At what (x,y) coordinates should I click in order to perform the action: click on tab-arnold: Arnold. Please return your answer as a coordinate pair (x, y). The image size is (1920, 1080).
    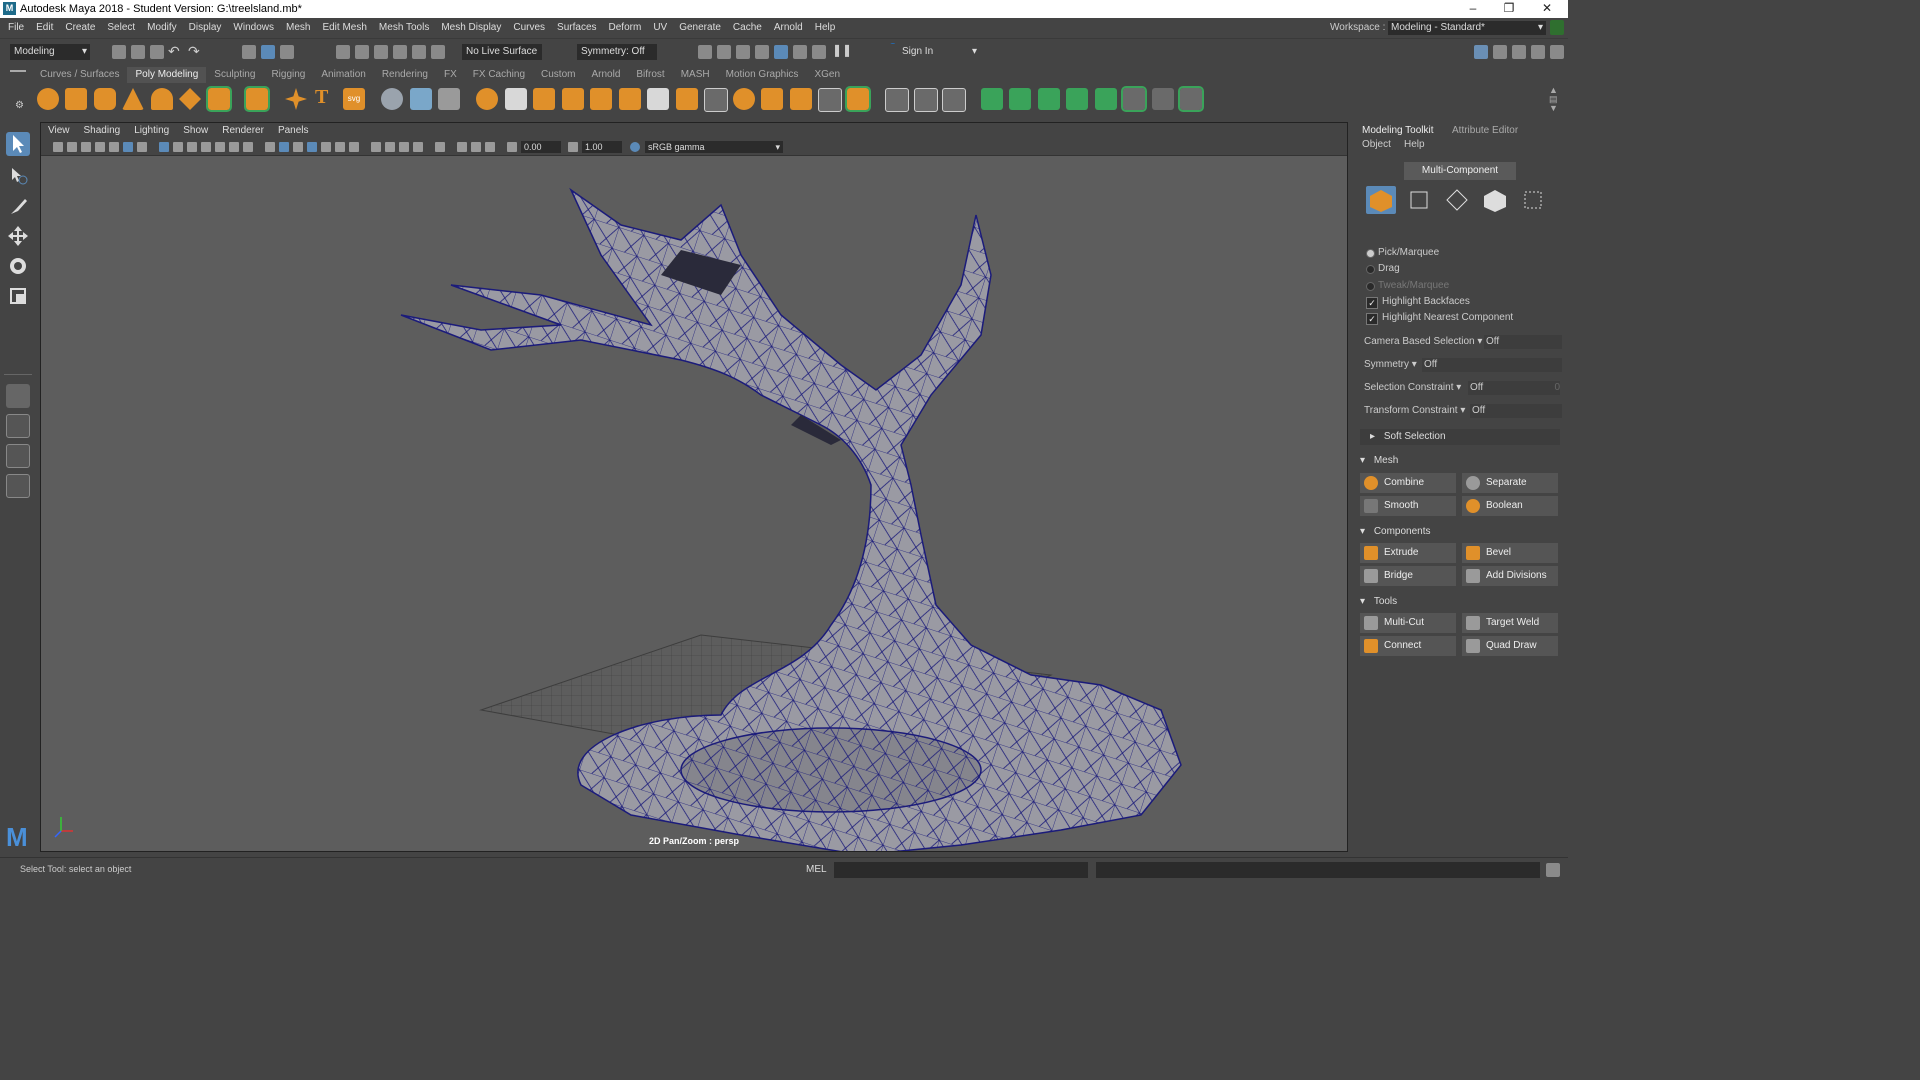
    Looking at the image, I should click on (605, 75).